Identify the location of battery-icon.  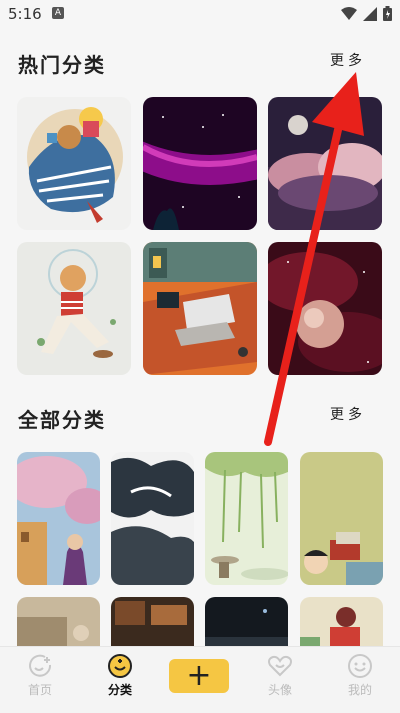
(387, 13).